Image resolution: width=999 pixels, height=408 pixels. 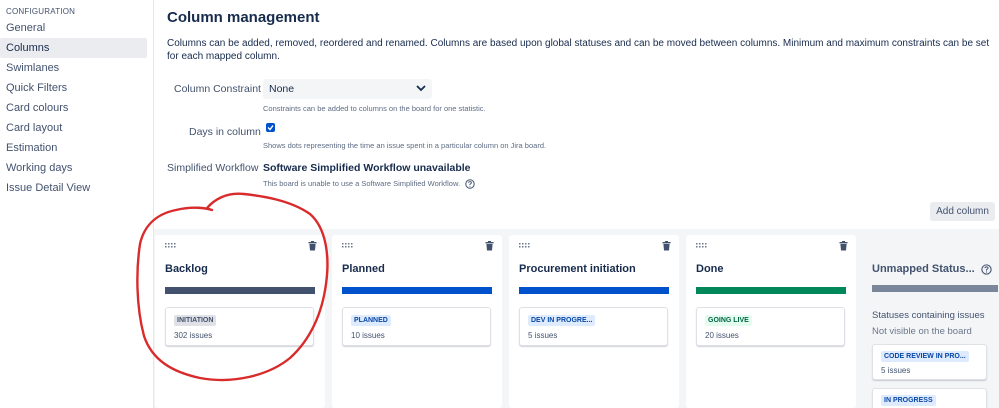 I want to click on issue-count: 20 issues, so click(x=722, y=335).